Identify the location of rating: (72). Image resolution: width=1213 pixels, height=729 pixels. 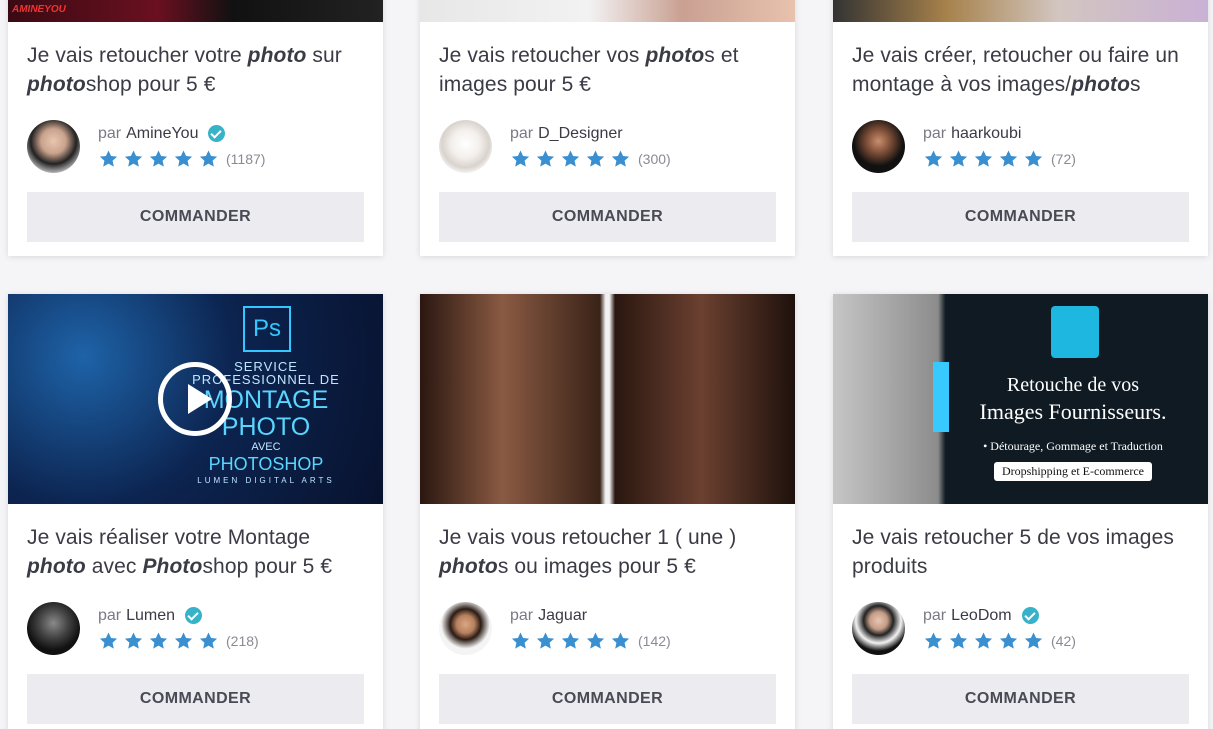
(999, 159).